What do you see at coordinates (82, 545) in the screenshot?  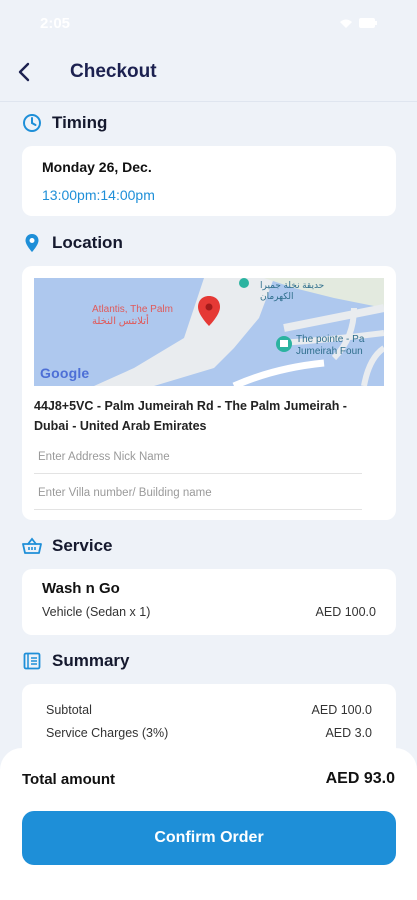 I see `service-heading: Service` at bounding box center [82, 545].